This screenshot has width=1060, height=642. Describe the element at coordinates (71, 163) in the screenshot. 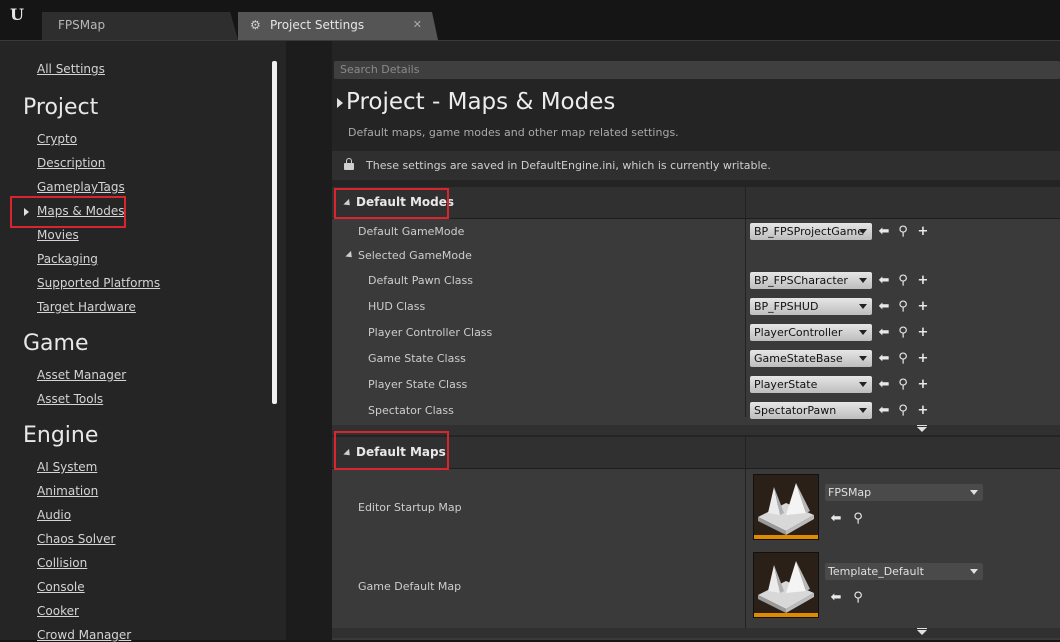

I see `sidebar-item-description: Description` at that location.